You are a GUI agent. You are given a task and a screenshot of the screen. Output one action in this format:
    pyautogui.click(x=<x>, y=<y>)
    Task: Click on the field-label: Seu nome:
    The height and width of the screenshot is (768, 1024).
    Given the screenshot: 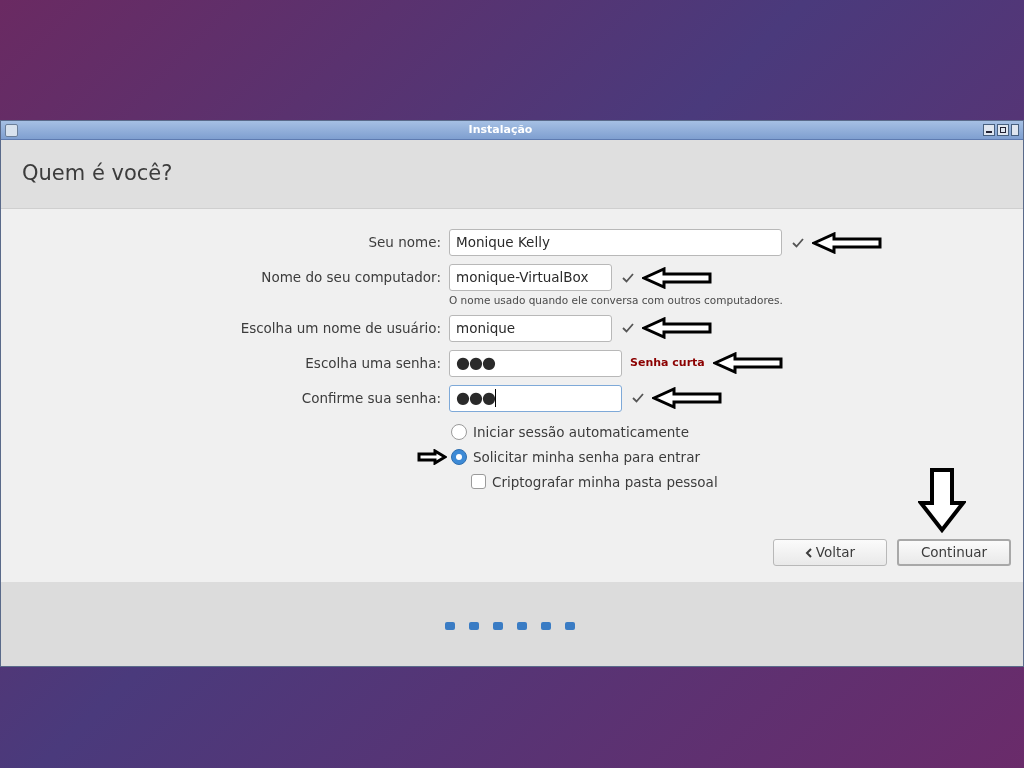 What is the action you would take?
    pyautogui.click(x=404, y=243)
    